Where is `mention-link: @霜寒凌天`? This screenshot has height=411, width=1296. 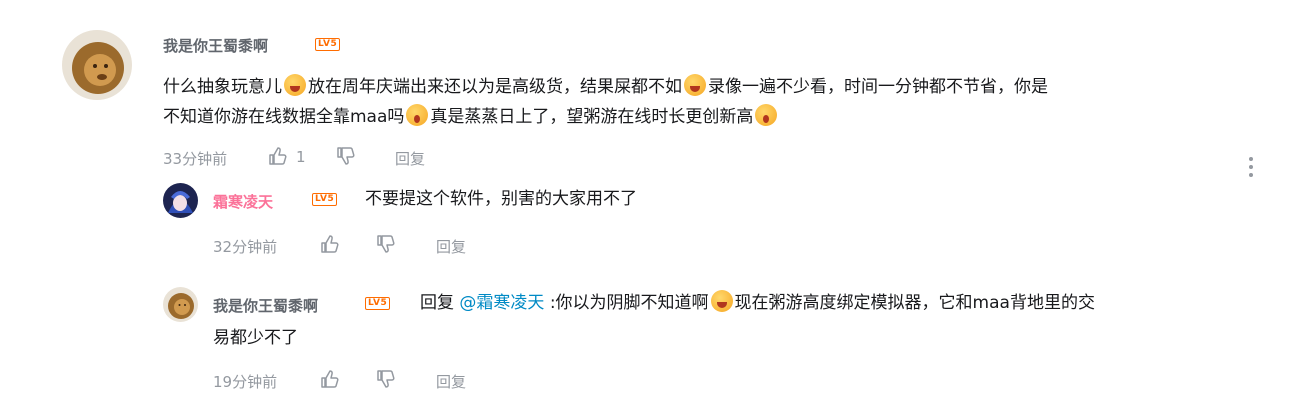
mention-link: @霜寒凌天 is located at coordinates (501, 303).